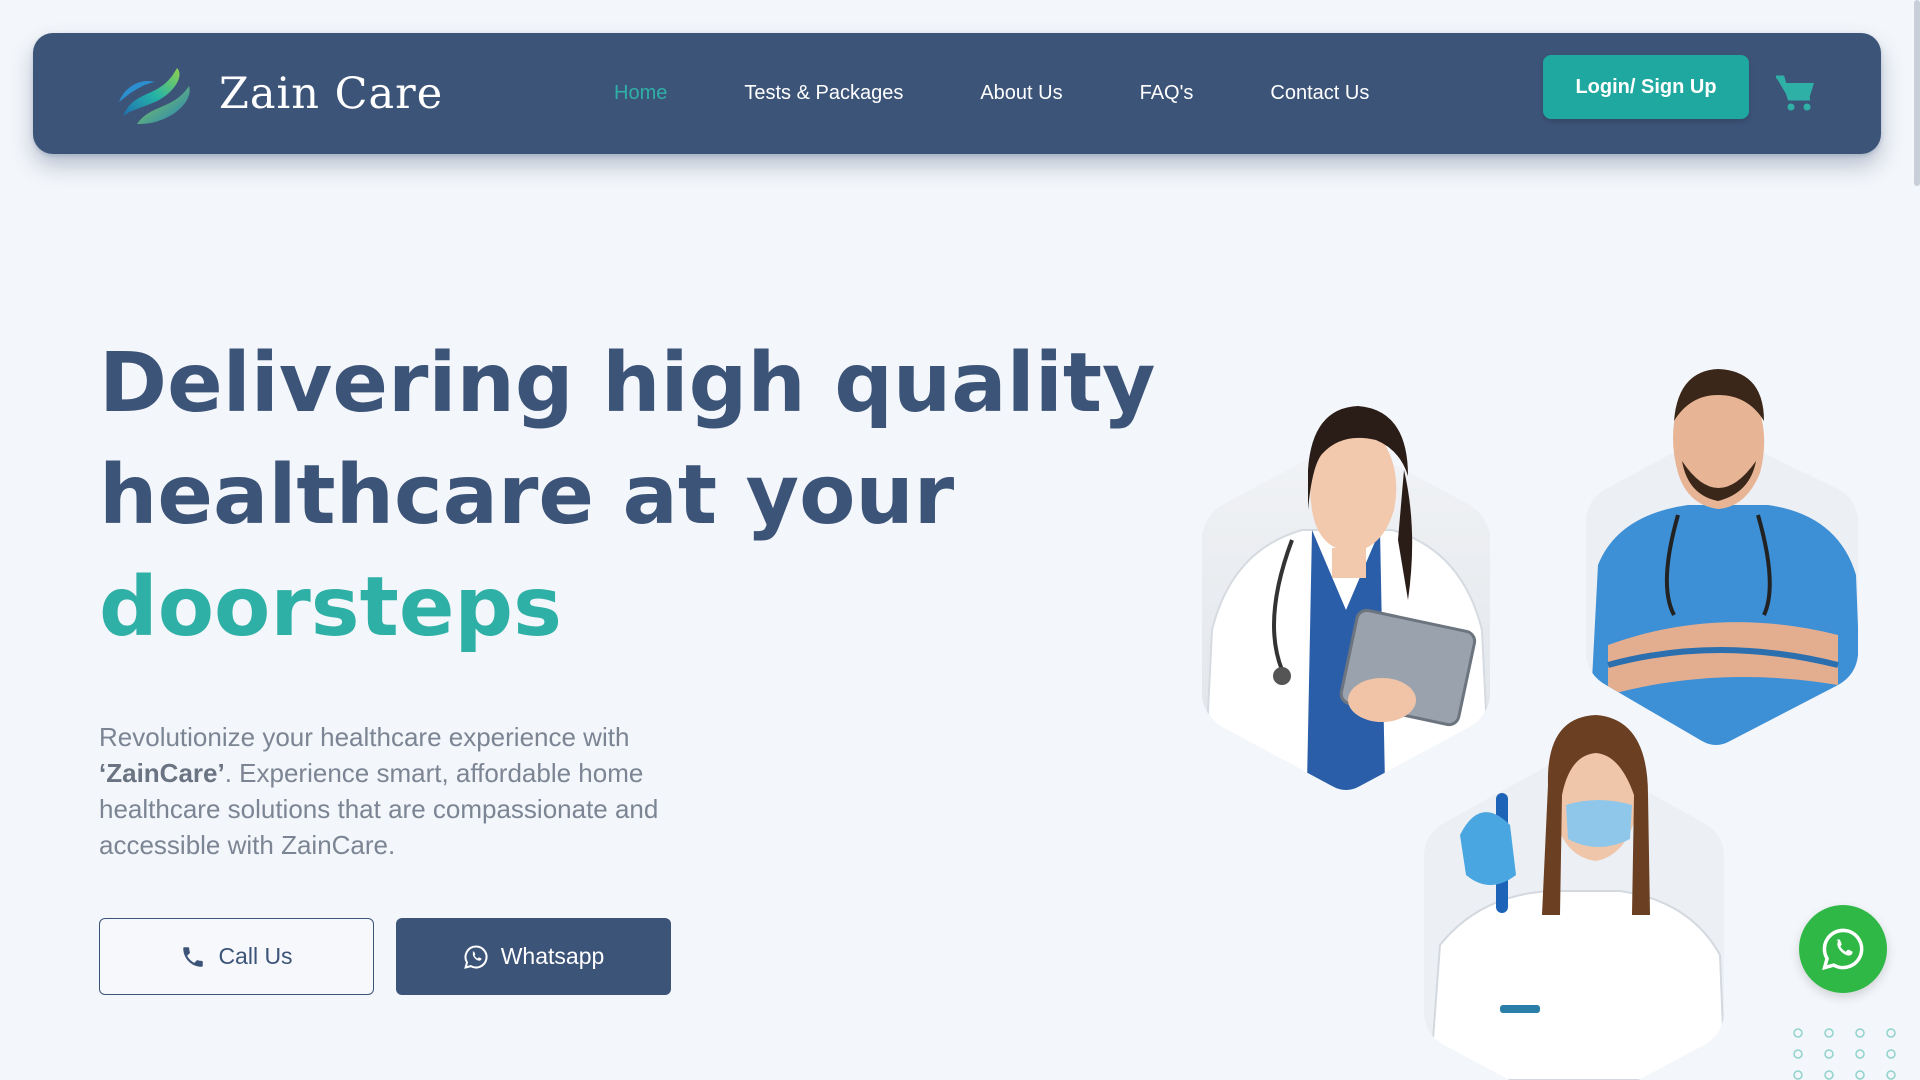  What do you see at coordinates (1574, 897) in the screenshot?
I see `lab-technician-image` at bounding box center [1574, 897].